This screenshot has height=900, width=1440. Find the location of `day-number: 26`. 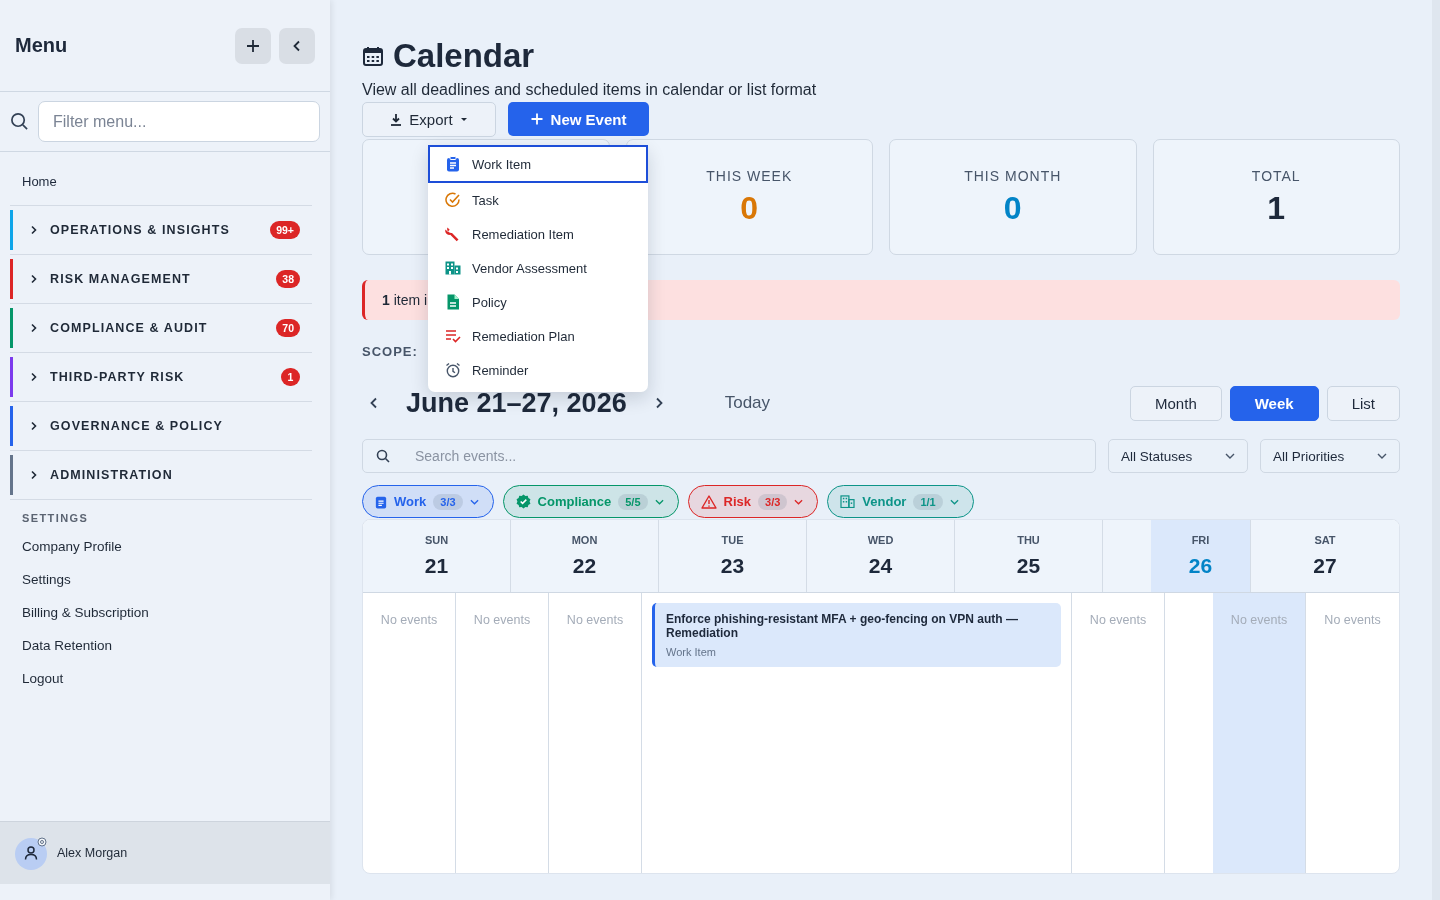

day-number: 26 is located at coordinates (1200, 566).